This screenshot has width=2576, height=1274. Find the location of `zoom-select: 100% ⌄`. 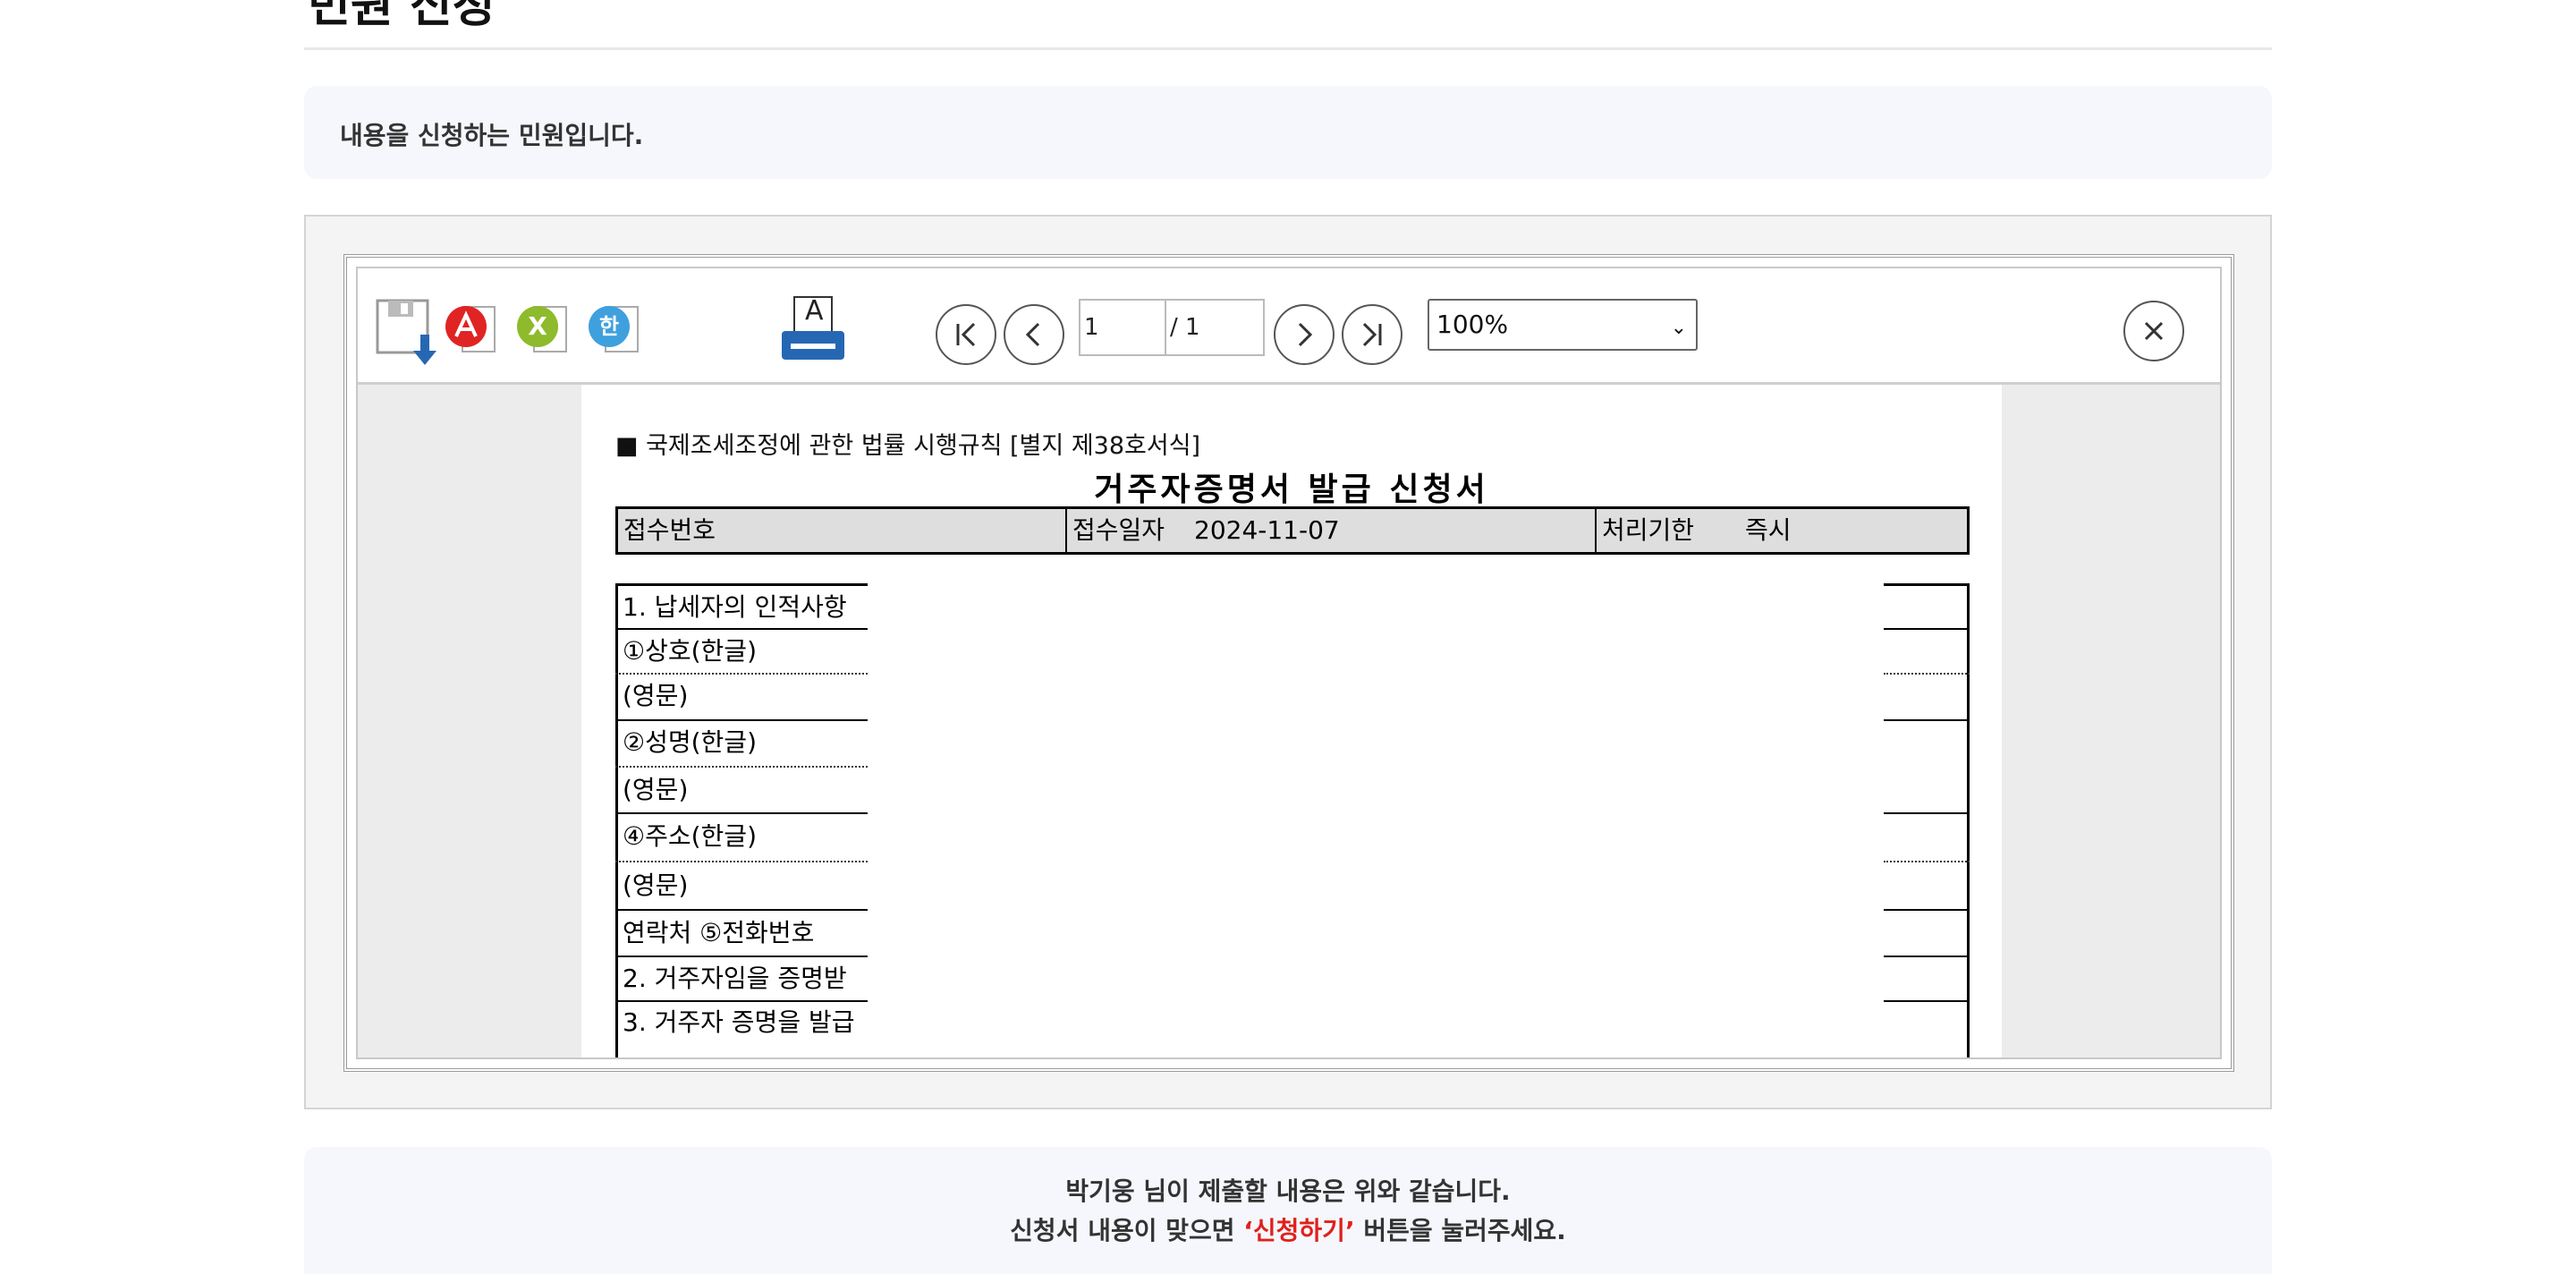

zoom-select: 100% ⌄ is located at coordinates (1563, 325).